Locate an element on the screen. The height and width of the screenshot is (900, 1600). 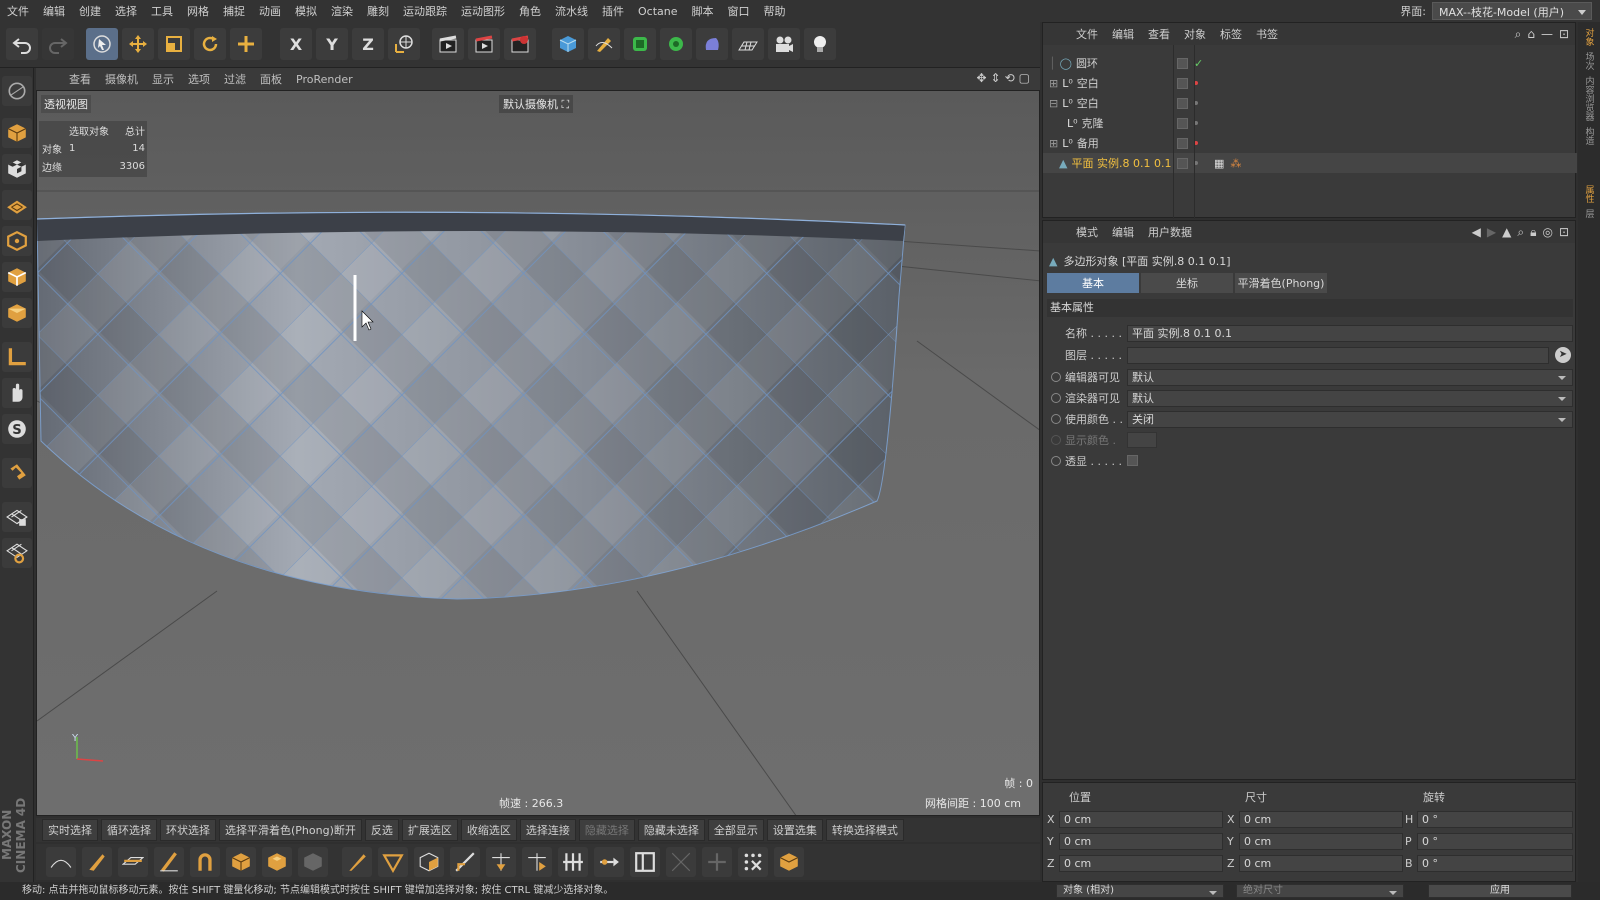
render-settings-button is located at coordinates (520, 44).